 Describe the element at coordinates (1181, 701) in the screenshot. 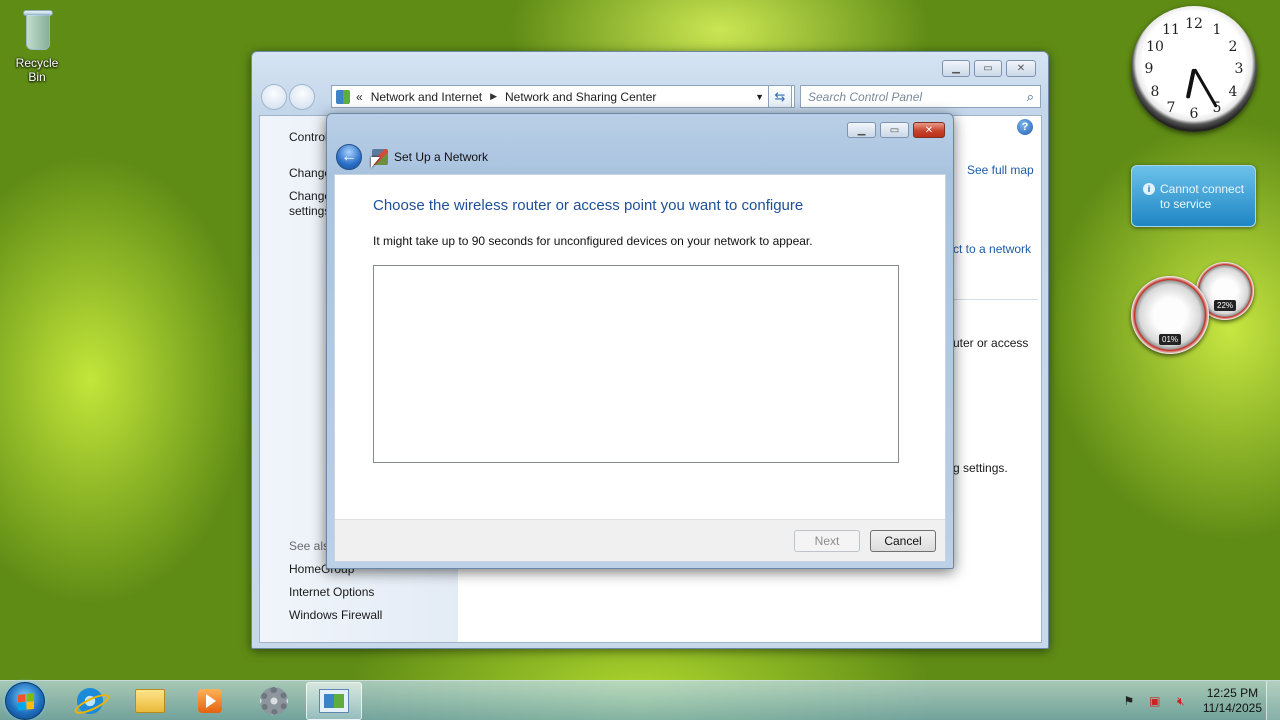

I see `volume-muted-icon: 🔇︎` at that location.